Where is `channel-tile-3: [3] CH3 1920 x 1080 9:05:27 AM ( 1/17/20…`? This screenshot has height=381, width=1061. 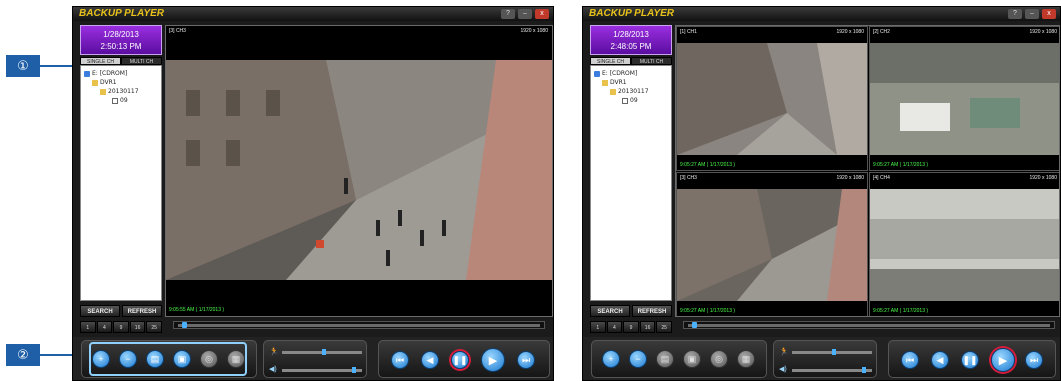
channel-tile-3: [3] CH3 1920 x 1080 9:05:27 AM ( 1/17/20… is located at coordinates (772, 244).